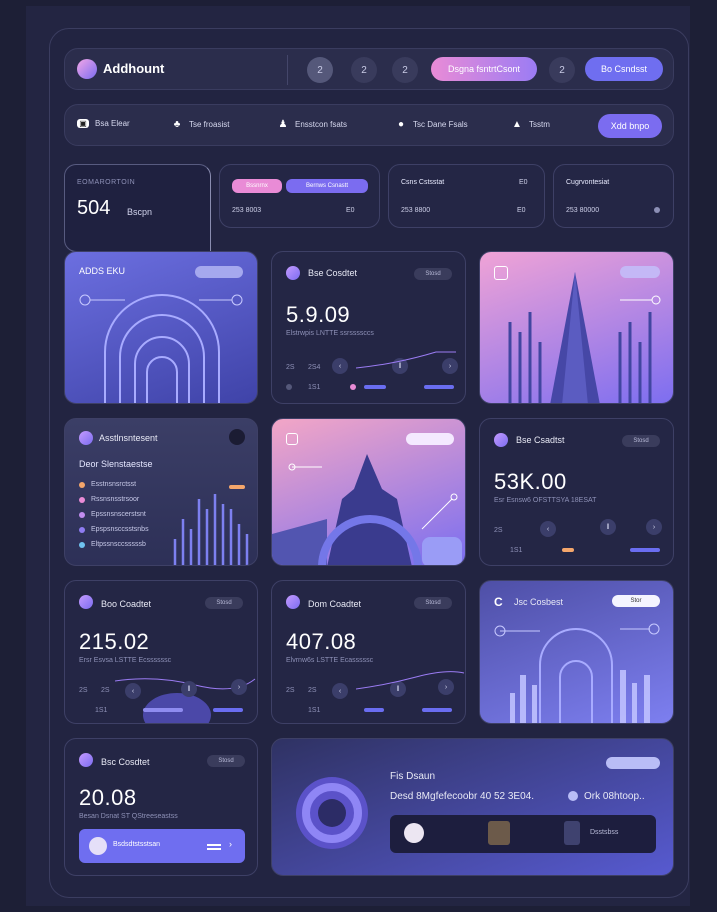 This screenshot has width=717, height=912. I want to click on stat-card-3-value: 253 80000, so click(583, 210).